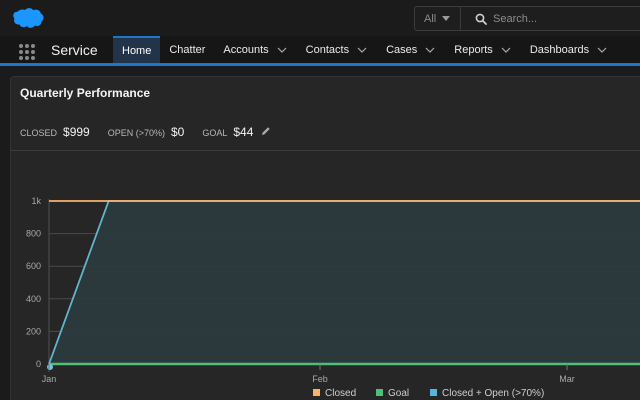 The image size is (640, 400). Describe the element at coordinates (33, 299) in the screenshot. I see `y-tick-label: 400` at that location.